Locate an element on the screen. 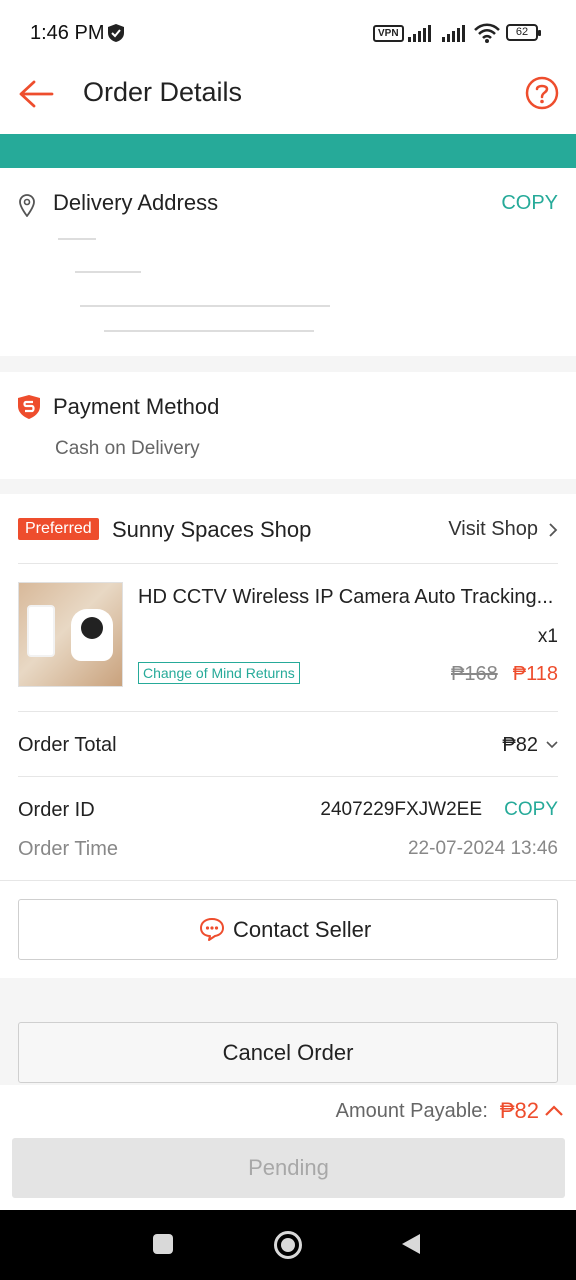 This screenshot has height=1280, width=576. order-id-label: Order ID is located at coordinates (56, 810).